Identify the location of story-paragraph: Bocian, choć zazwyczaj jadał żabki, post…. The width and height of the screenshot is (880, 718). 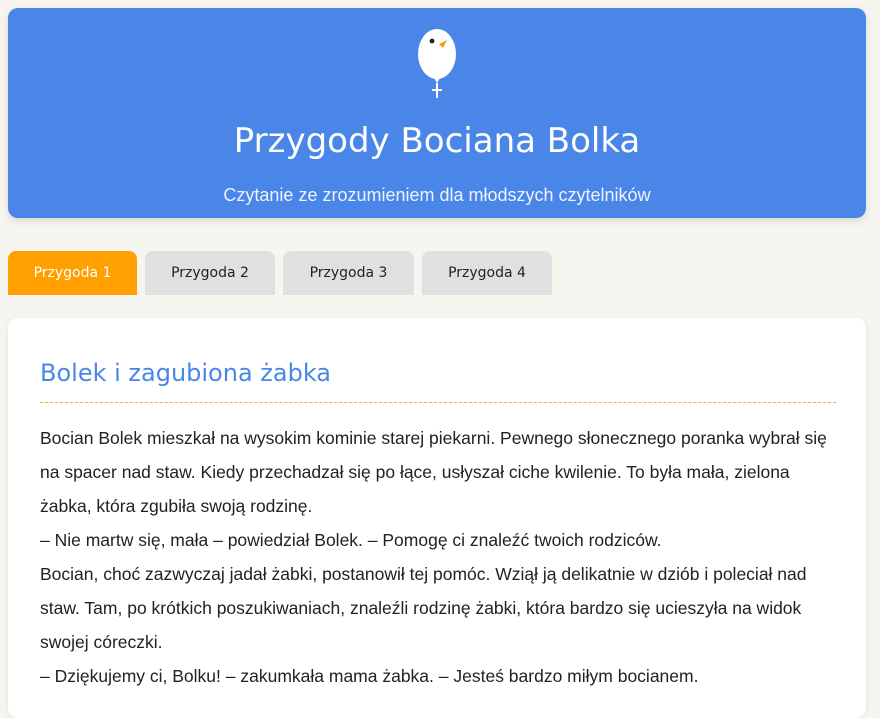
(423, 608).